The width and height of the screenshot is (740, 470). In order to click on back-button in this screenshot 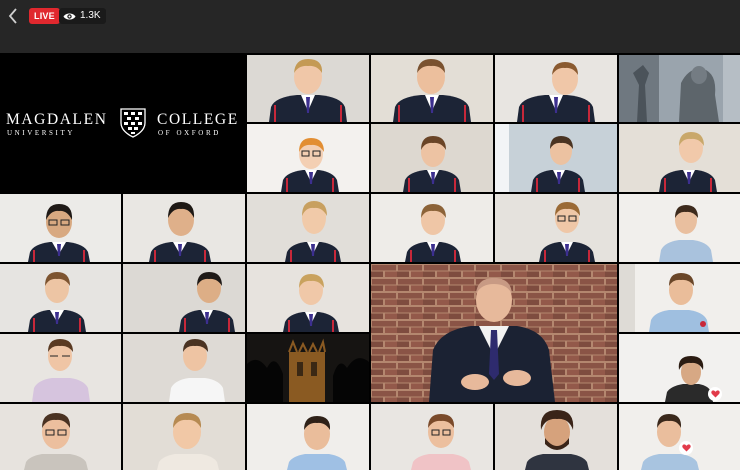, I will do `click(13, 16)`.